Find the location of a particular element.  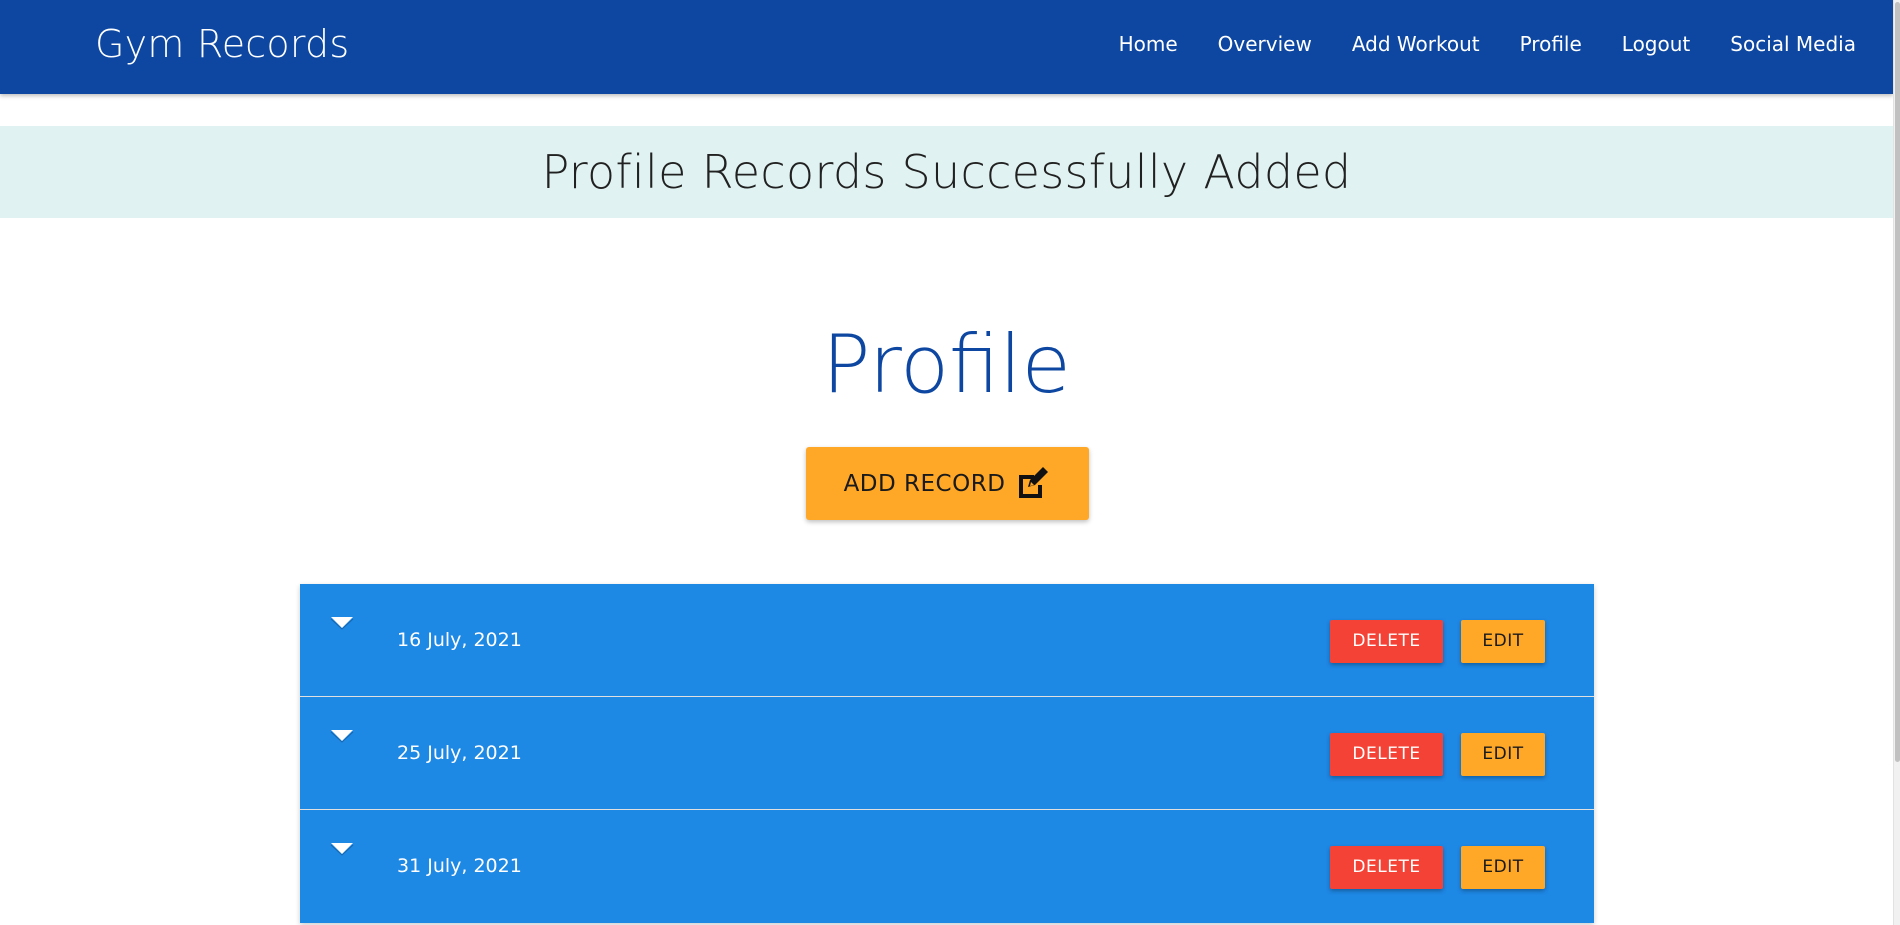

nav-link-profile: Profile is located at coordinates (1551, 44).